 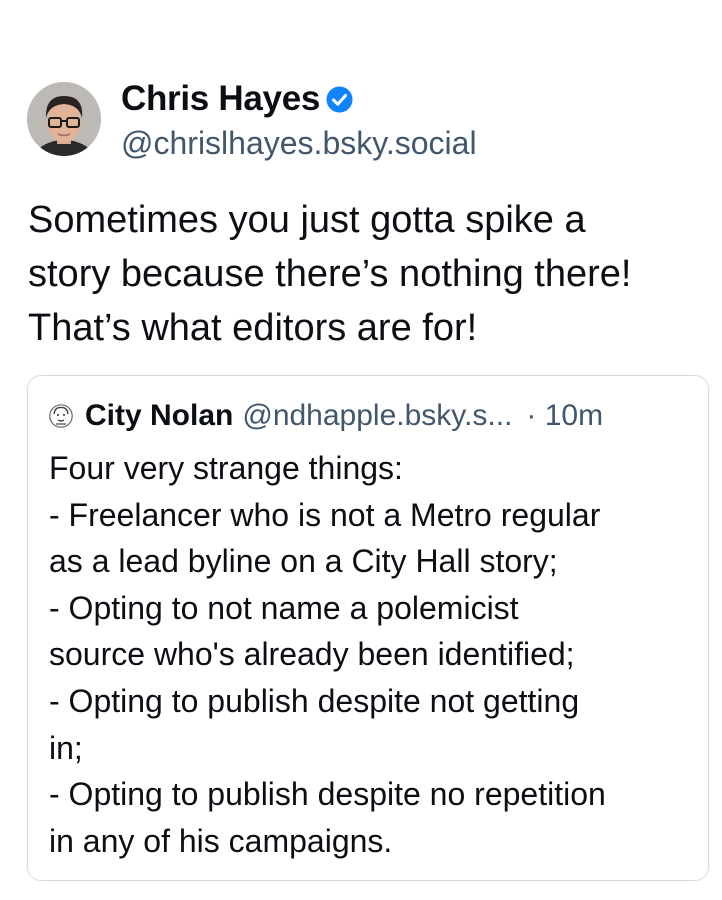 What do you see at coordinates (61, 416) in the screenshot?
I see `quoted-author-avatar-icon` at bounding box center [61, 416].